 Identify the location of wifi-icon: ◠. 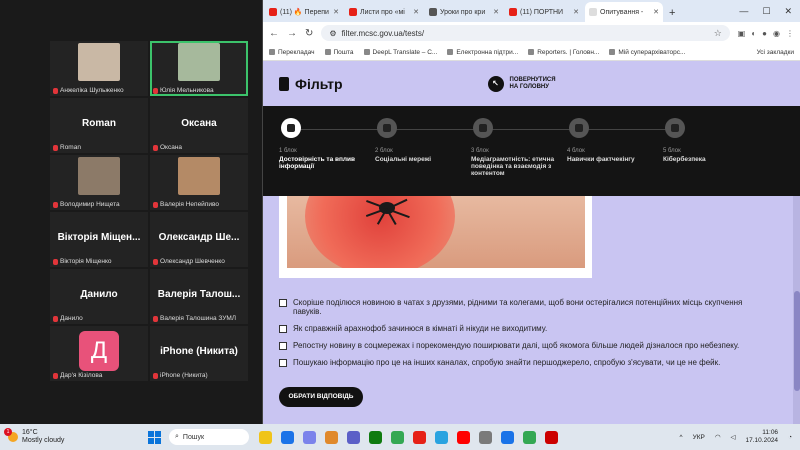
(718, 437).